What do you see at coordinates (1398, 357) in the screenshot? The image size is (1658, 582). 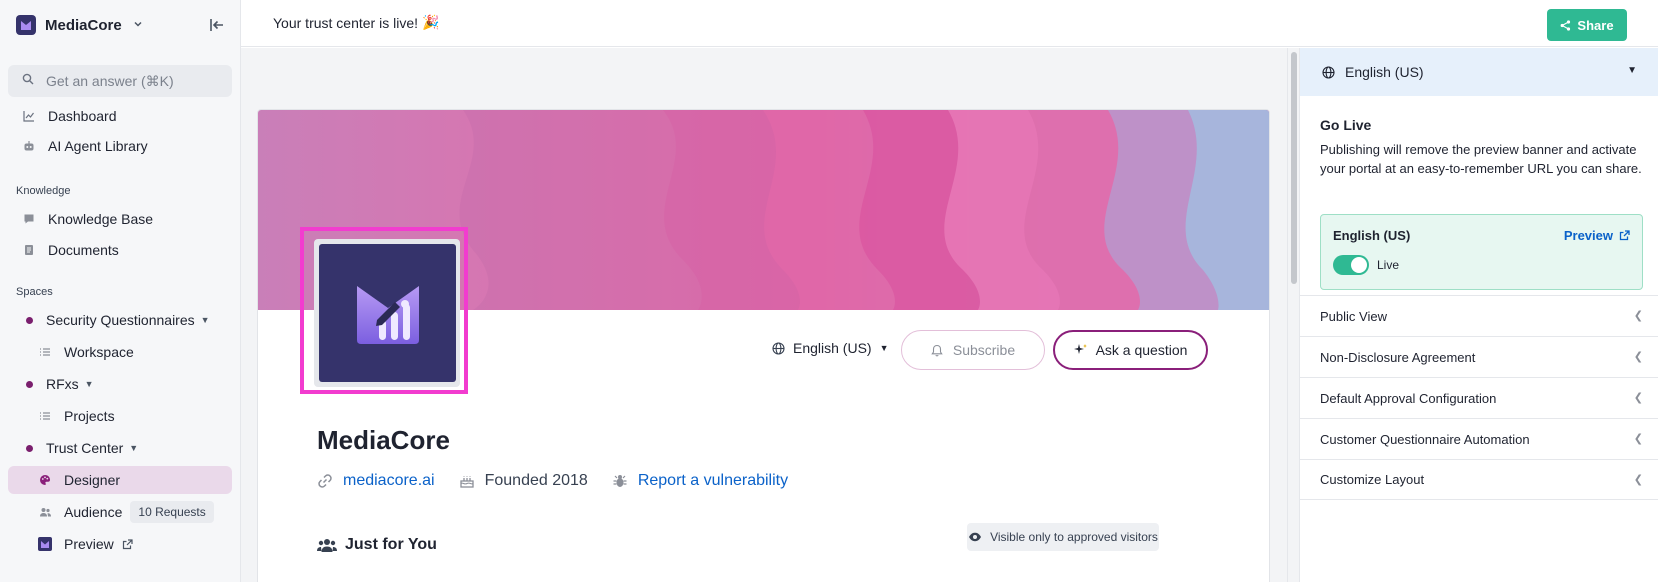 I see `section-label: Non-Disclosure Agreement` at bounding box center [1398, 357].